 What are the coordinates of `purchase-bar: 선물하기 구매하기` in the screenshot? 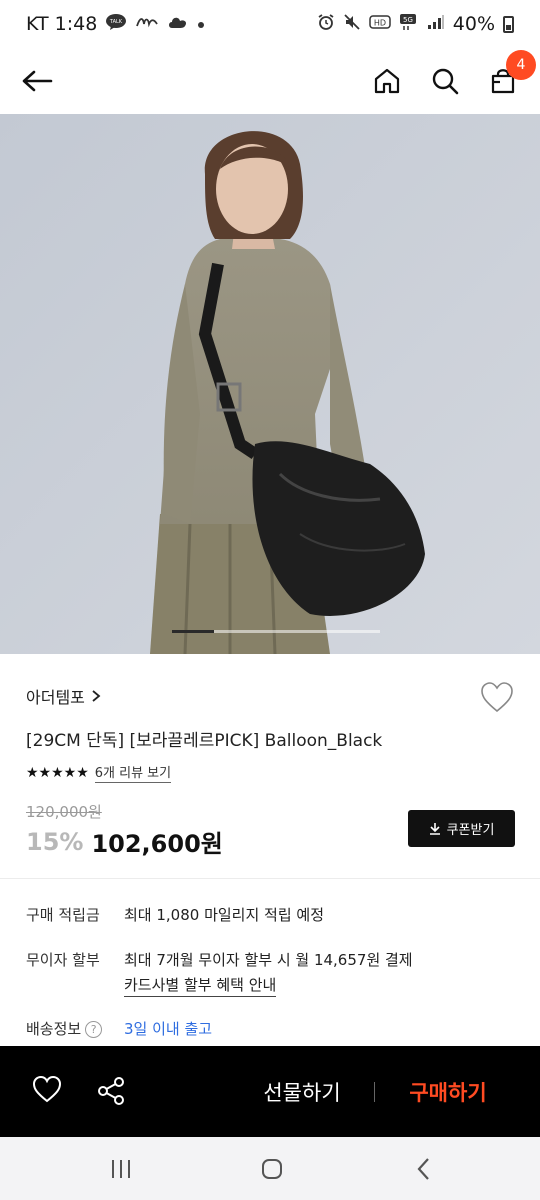 It's located at (270, 1091).